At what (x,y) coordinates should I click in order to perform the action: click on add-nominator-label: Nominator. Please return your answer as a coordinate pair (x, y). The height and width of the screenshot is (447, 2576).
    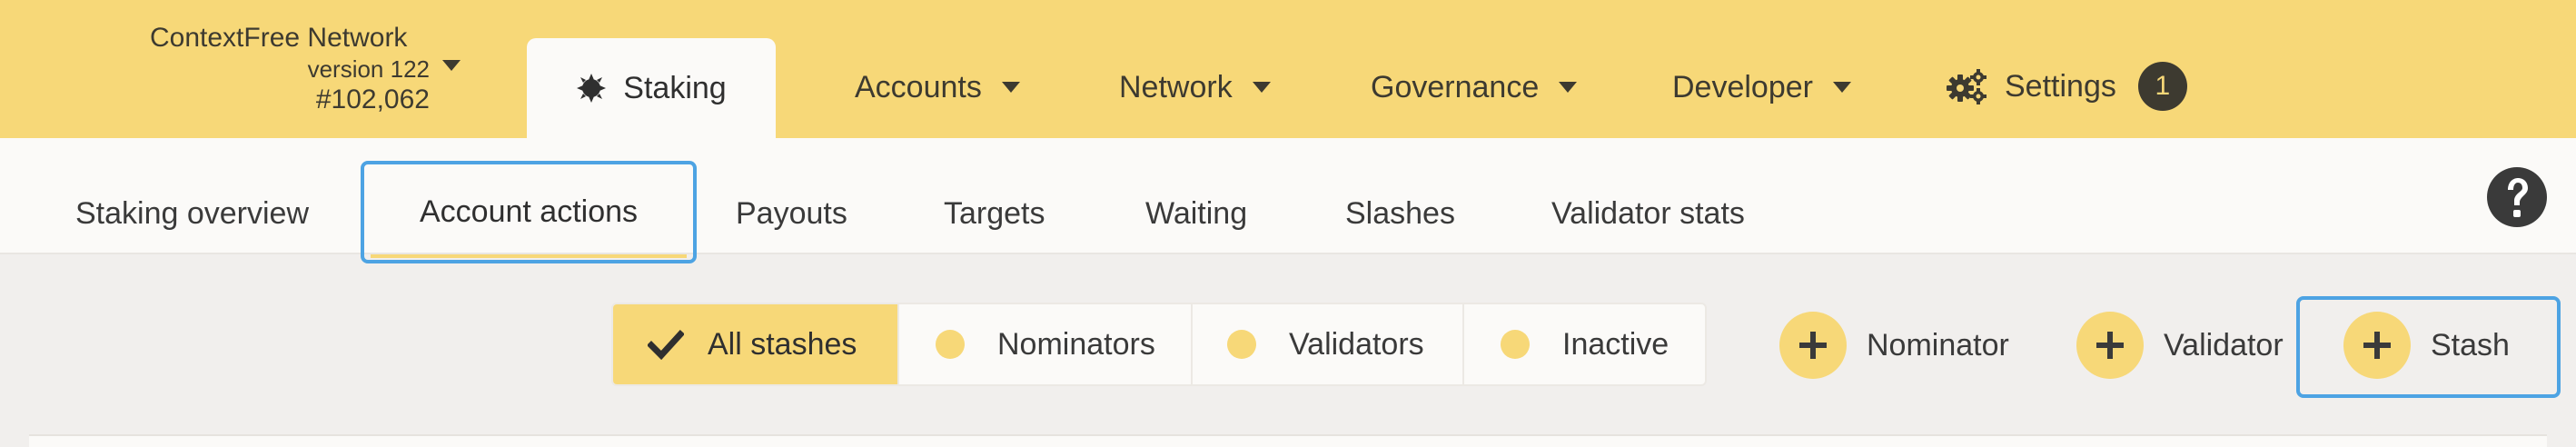
    Looking at the image, I should click on (1938, 345).